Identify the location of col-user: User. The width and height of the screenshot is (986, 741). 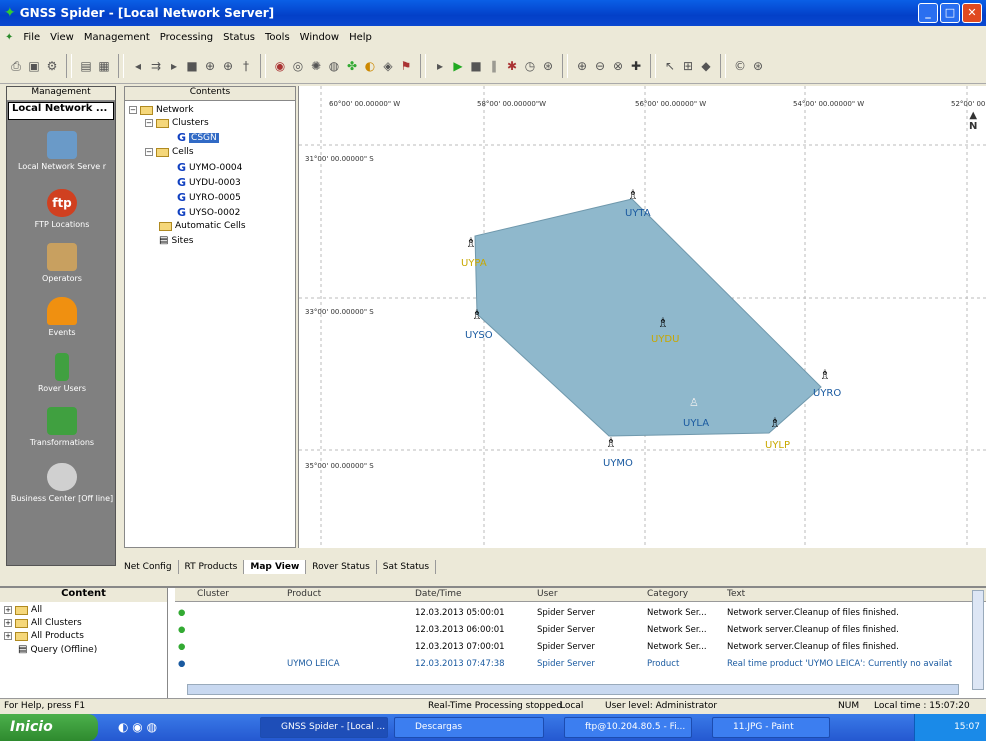
(547, 594).